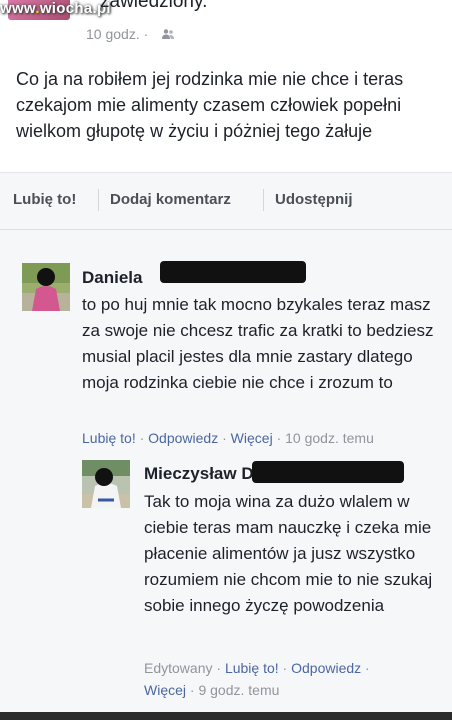 The image size is (452, 720). What do you see at coordinates (226, 716) in the screenshot?
I see `bottom-edge-bar` at bounding box center [226, 716].